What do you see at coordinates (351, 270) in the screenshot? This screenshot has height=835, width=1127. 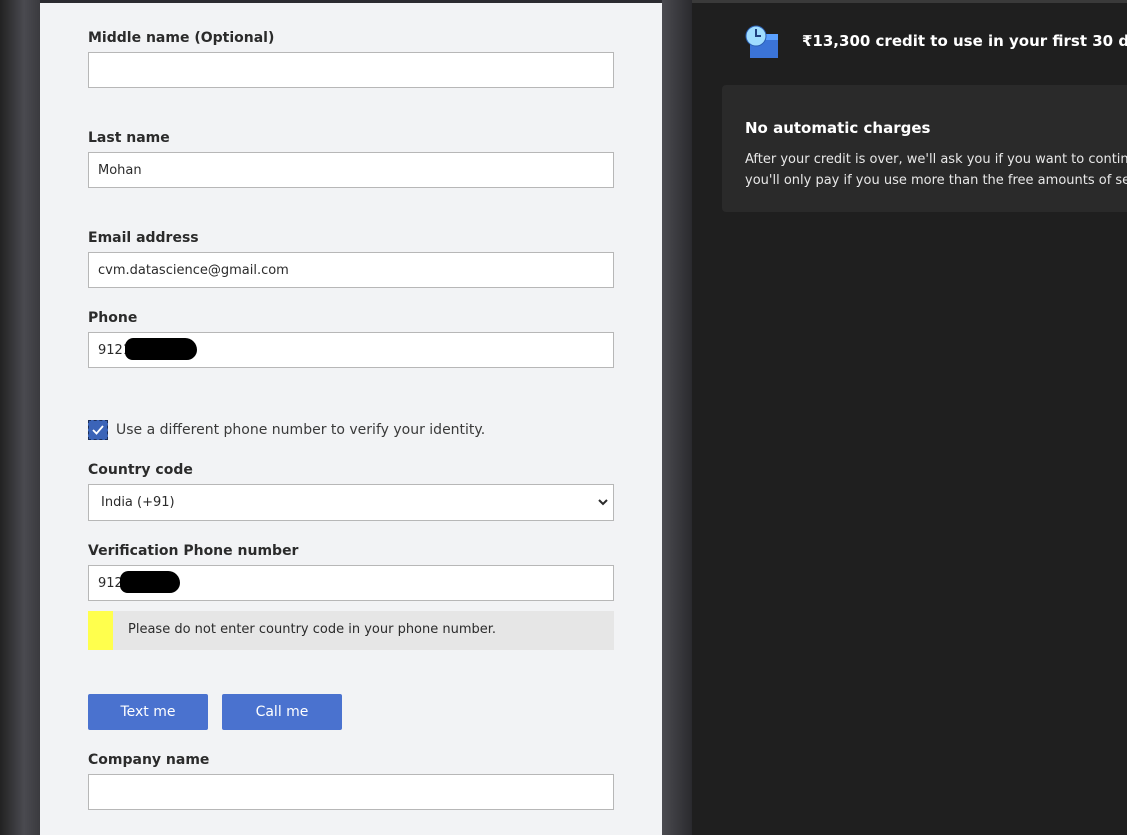 I see `email-input` at bounding box center [351, 270].